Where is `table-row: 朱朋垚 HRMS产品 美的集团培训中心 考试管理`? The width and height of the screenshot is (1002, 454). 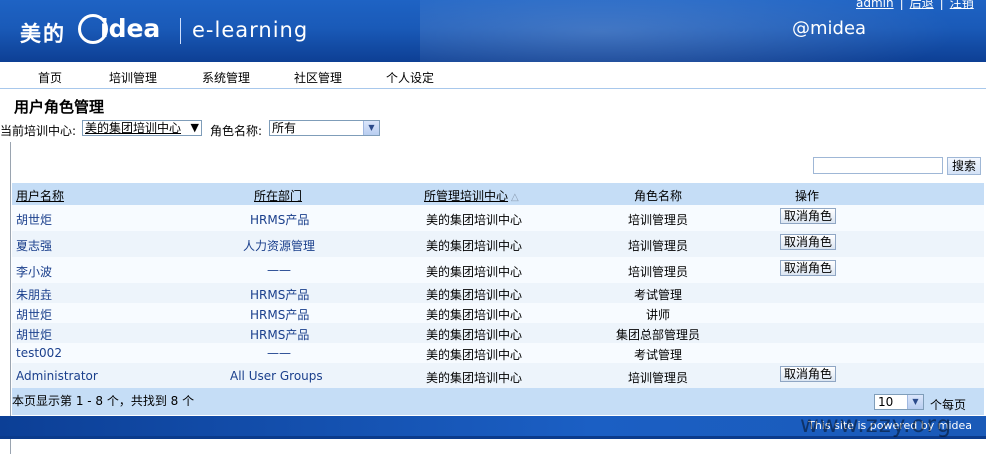
table-row: 朱朋垚 HRMS产品 美的集团培训中心 考试管理 is located at coordinates (498, 293).